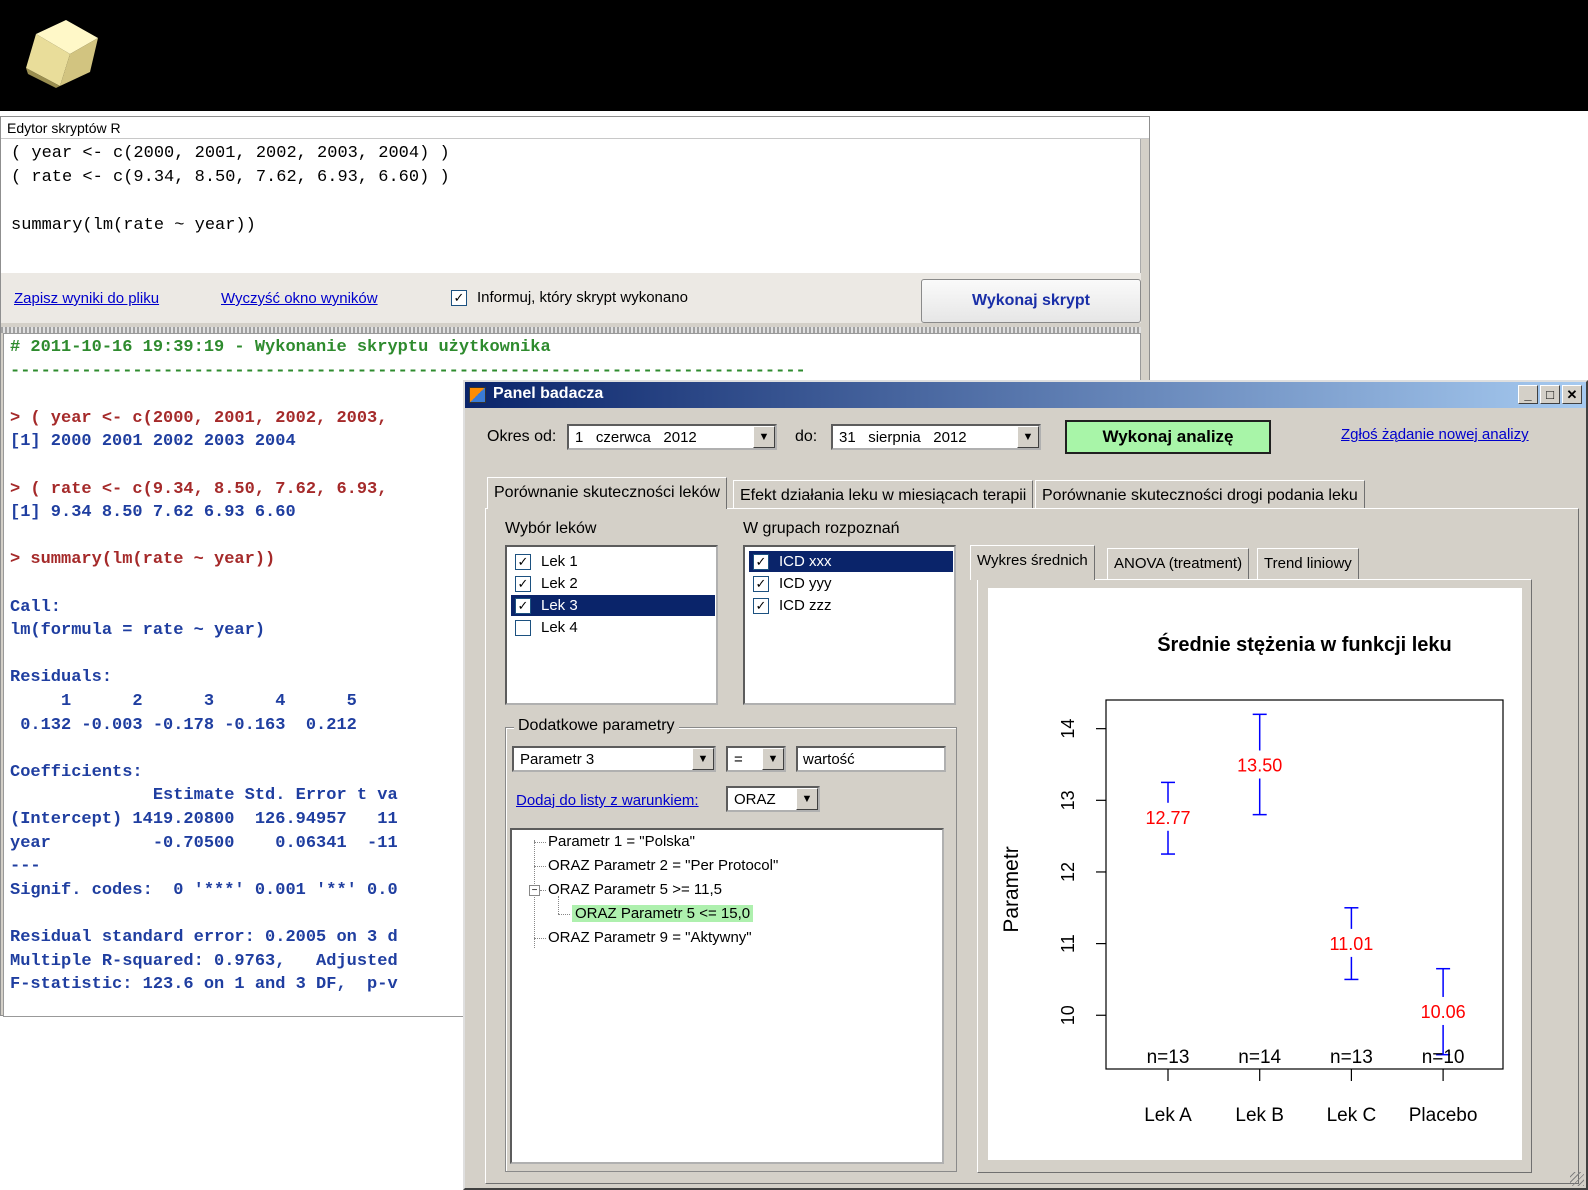  Describe the element at coordinates (299, 298) in the screenshot. I see `clear-output-link: Wyczyść okno wyników` at that location.